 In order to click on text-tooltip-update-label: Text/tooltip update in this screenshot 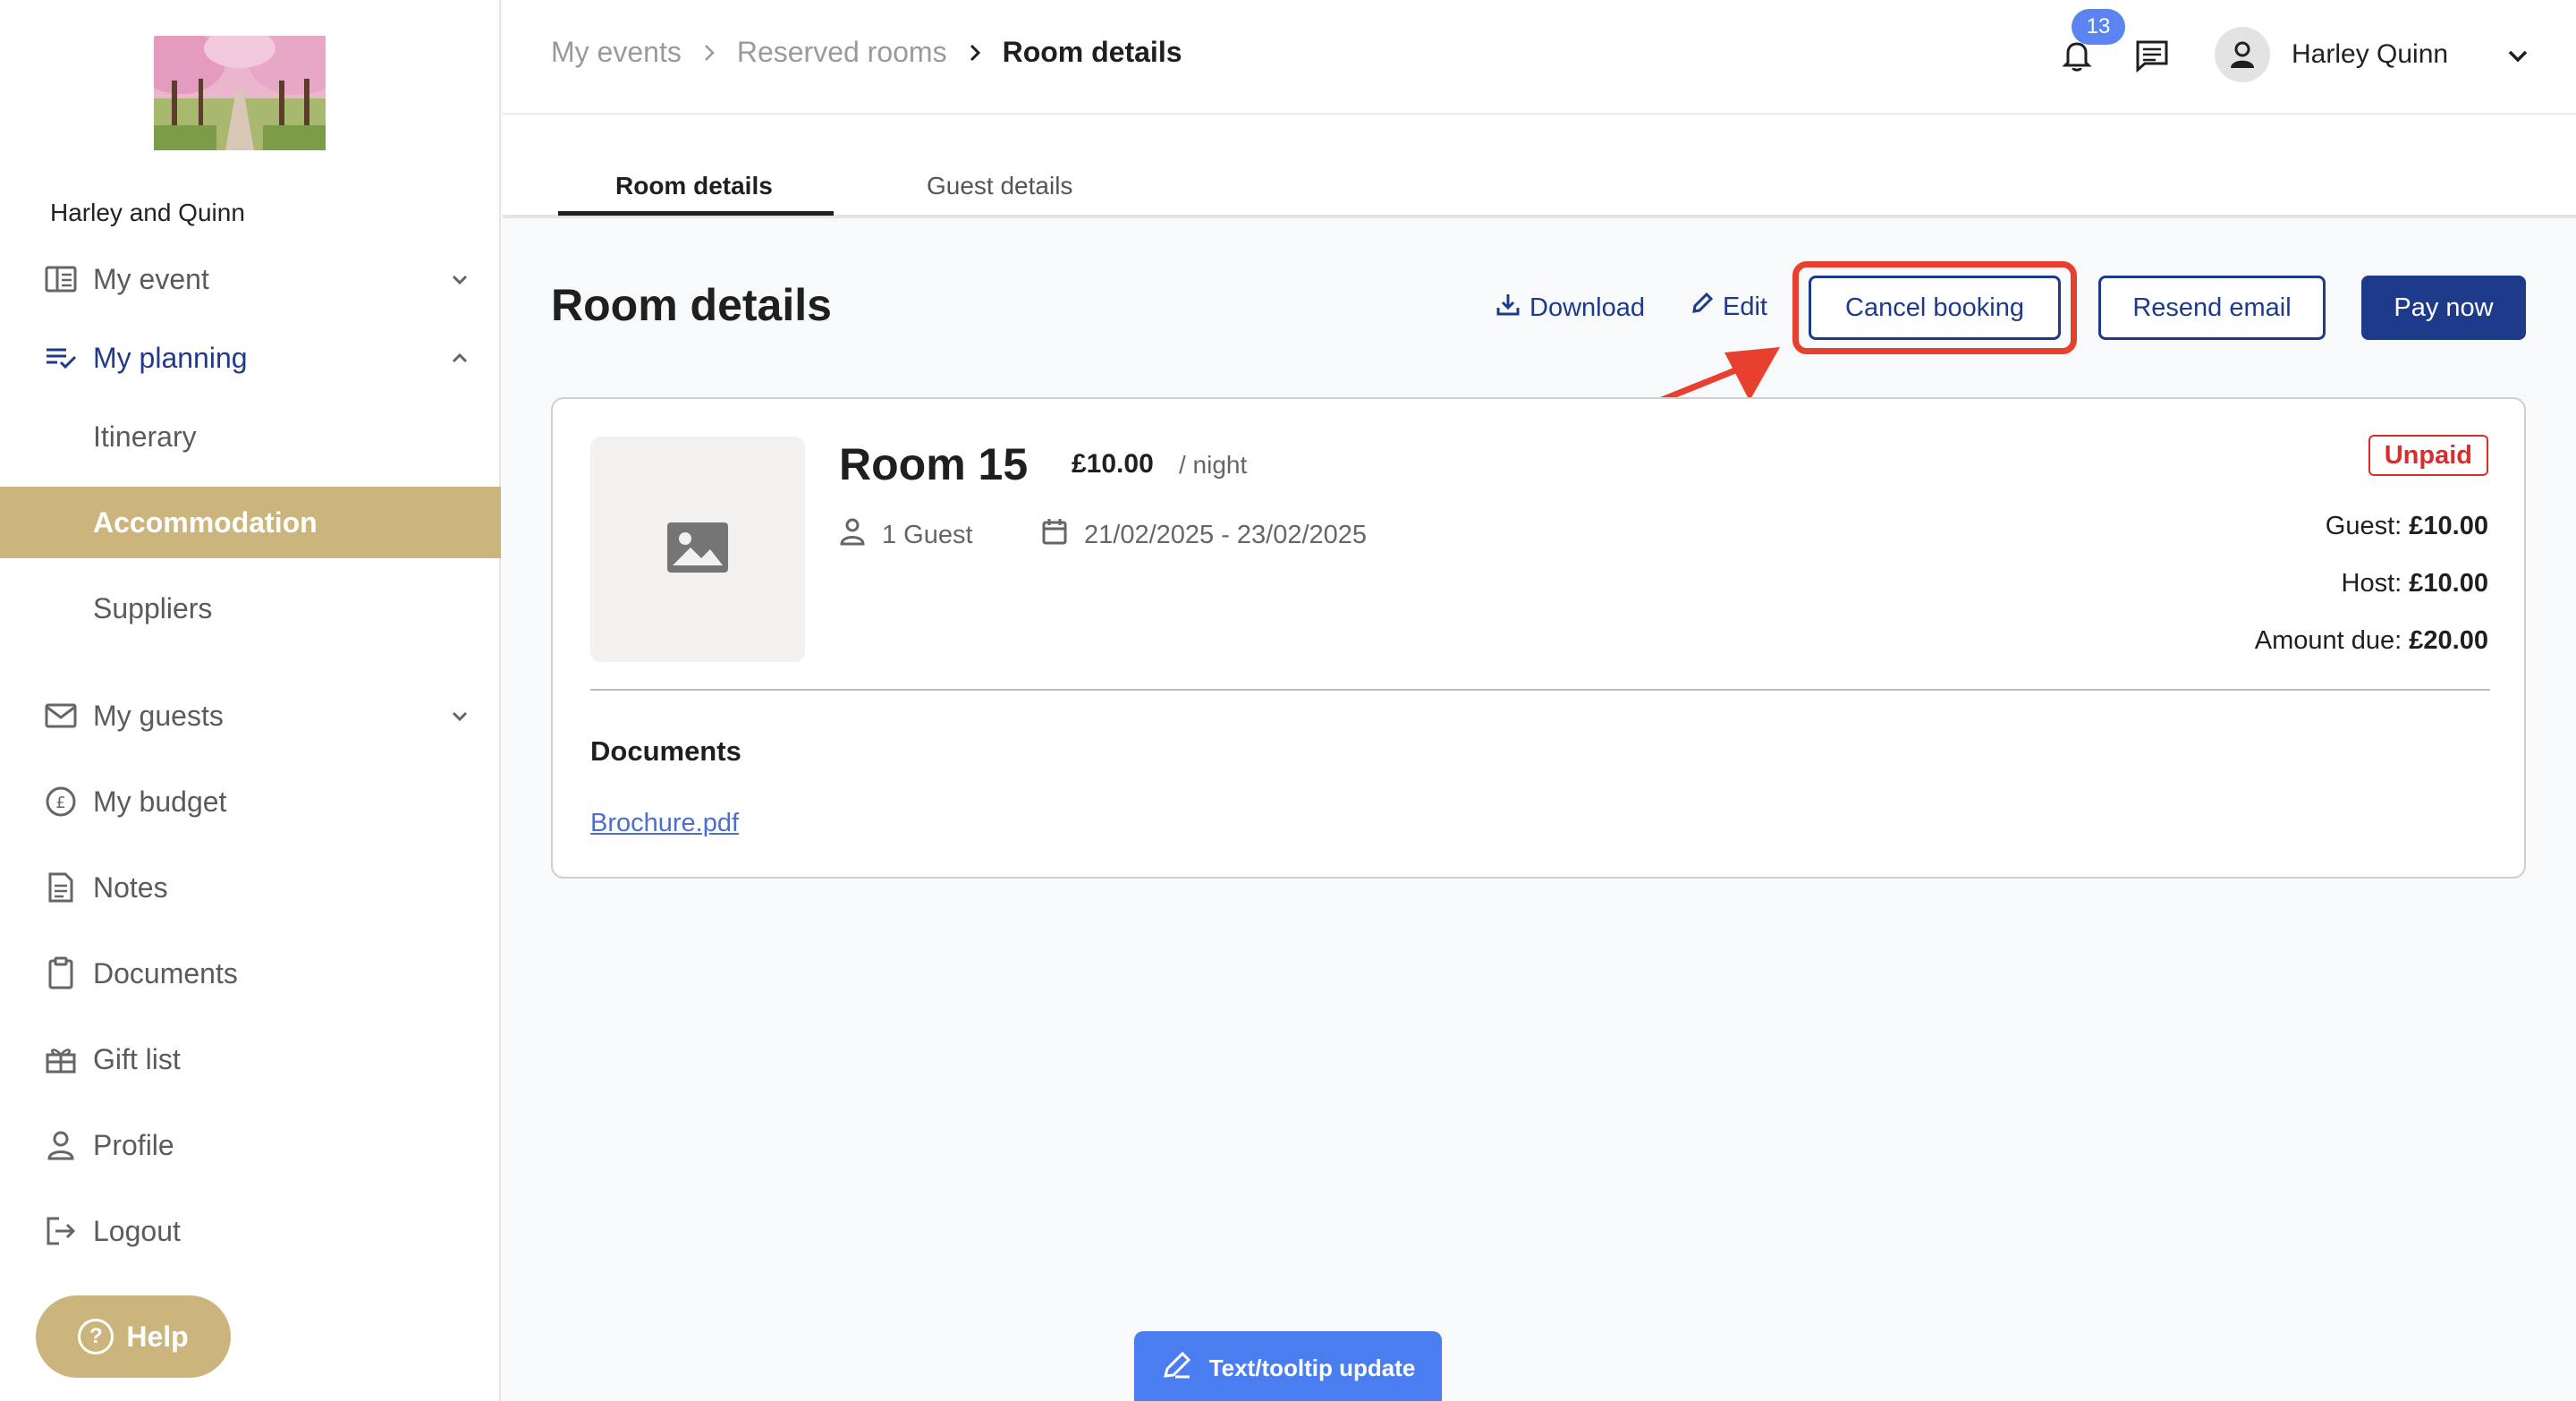, I will do `click(1312, 1367)`.